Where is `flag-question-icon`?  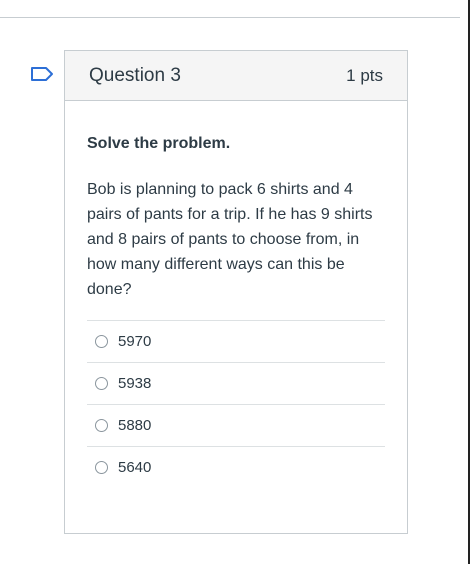
flag-question-icon is located at coordinates (42, 74).